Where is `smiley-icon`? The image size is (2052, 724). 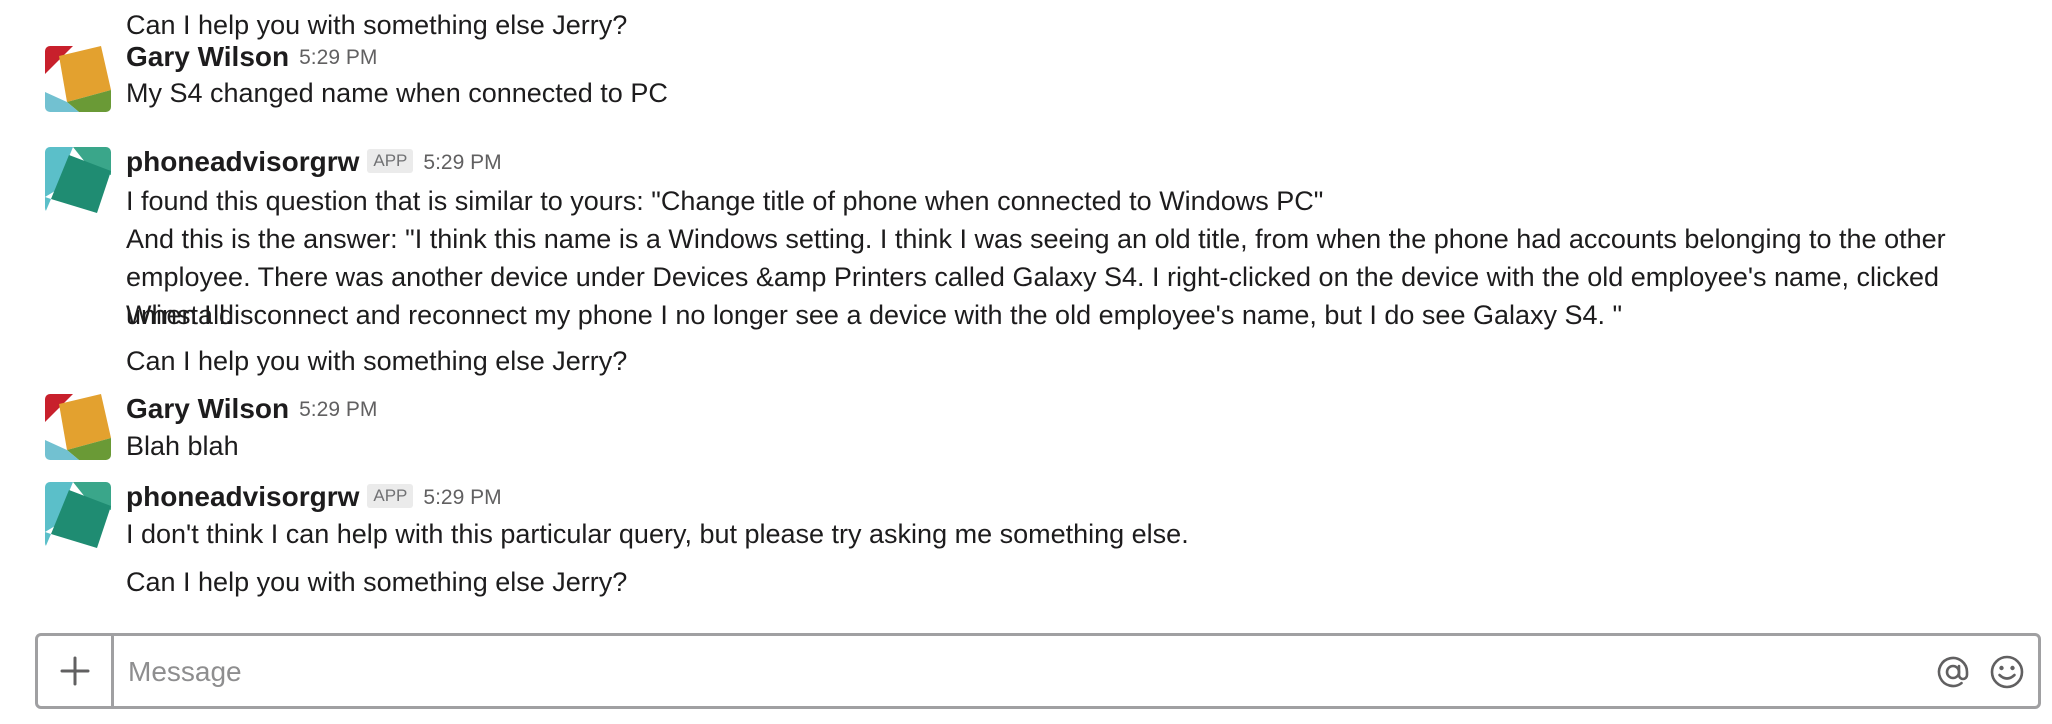 smiley-icon is located at coordinates (2007, 672).